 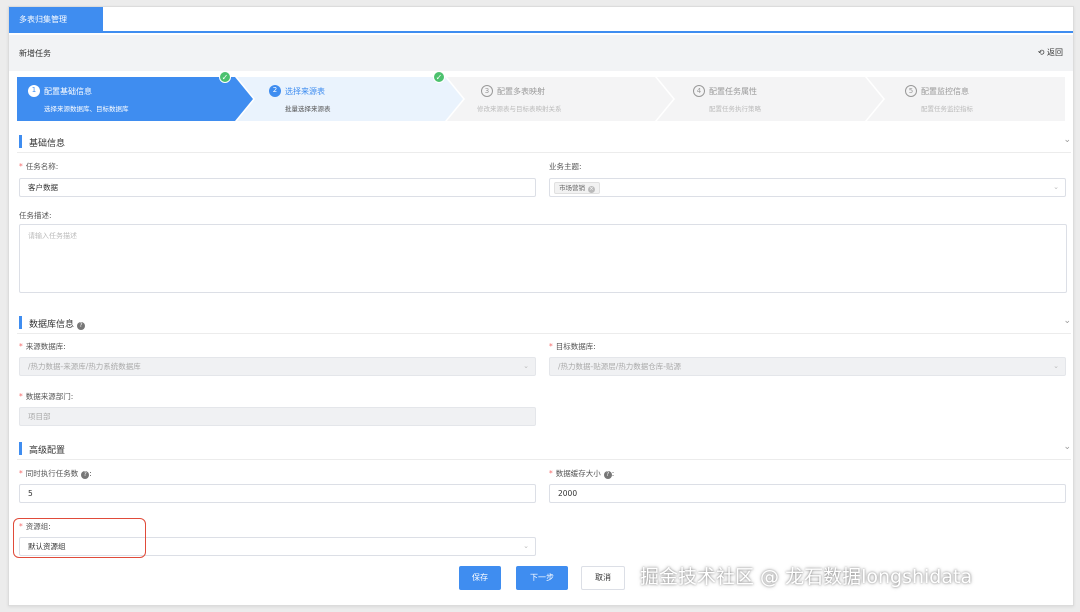 I want to click on step-1: 1 配置基础信息 选择来源数据库、目标数据库 ✓, so click(x=136, y=96).